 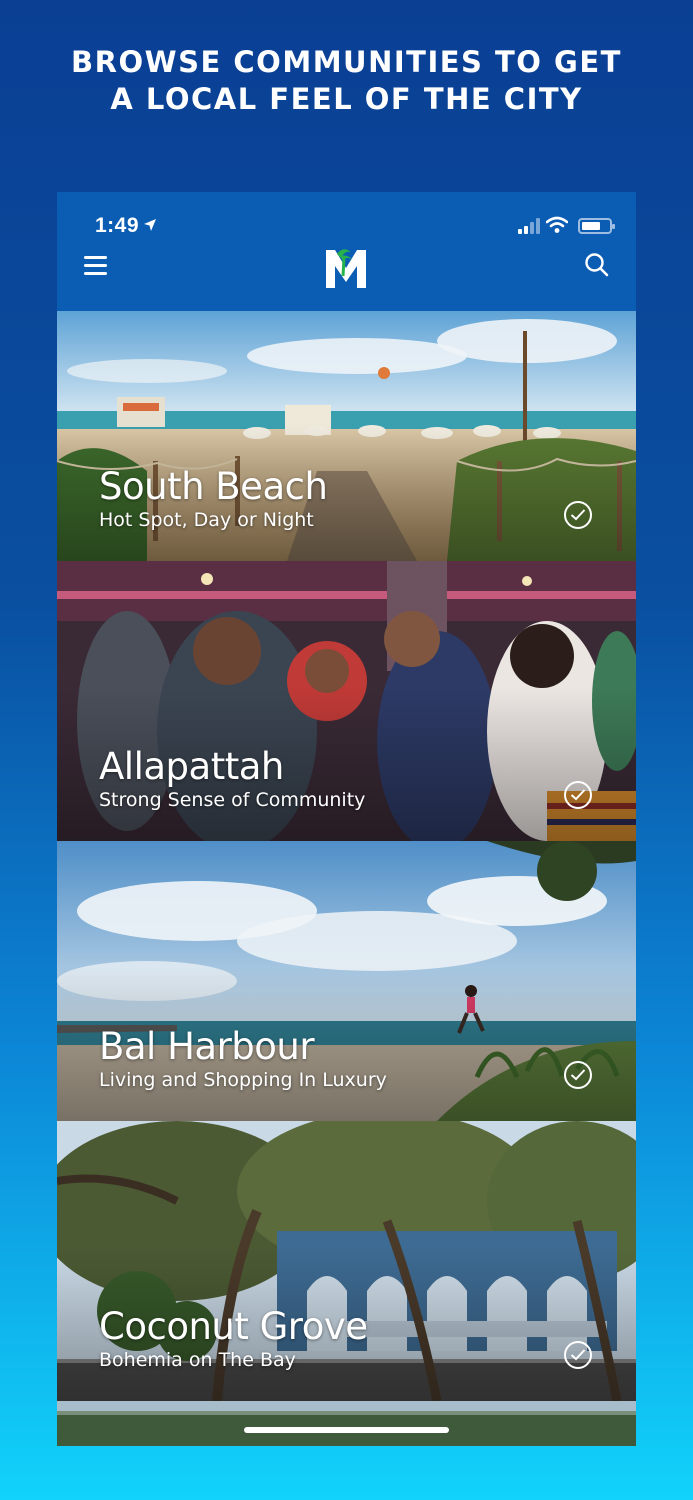 What do you see at coordinates (191, 766) in the screenshot?
I see `community-title: Allapattah` at bounding box center [191, 766].